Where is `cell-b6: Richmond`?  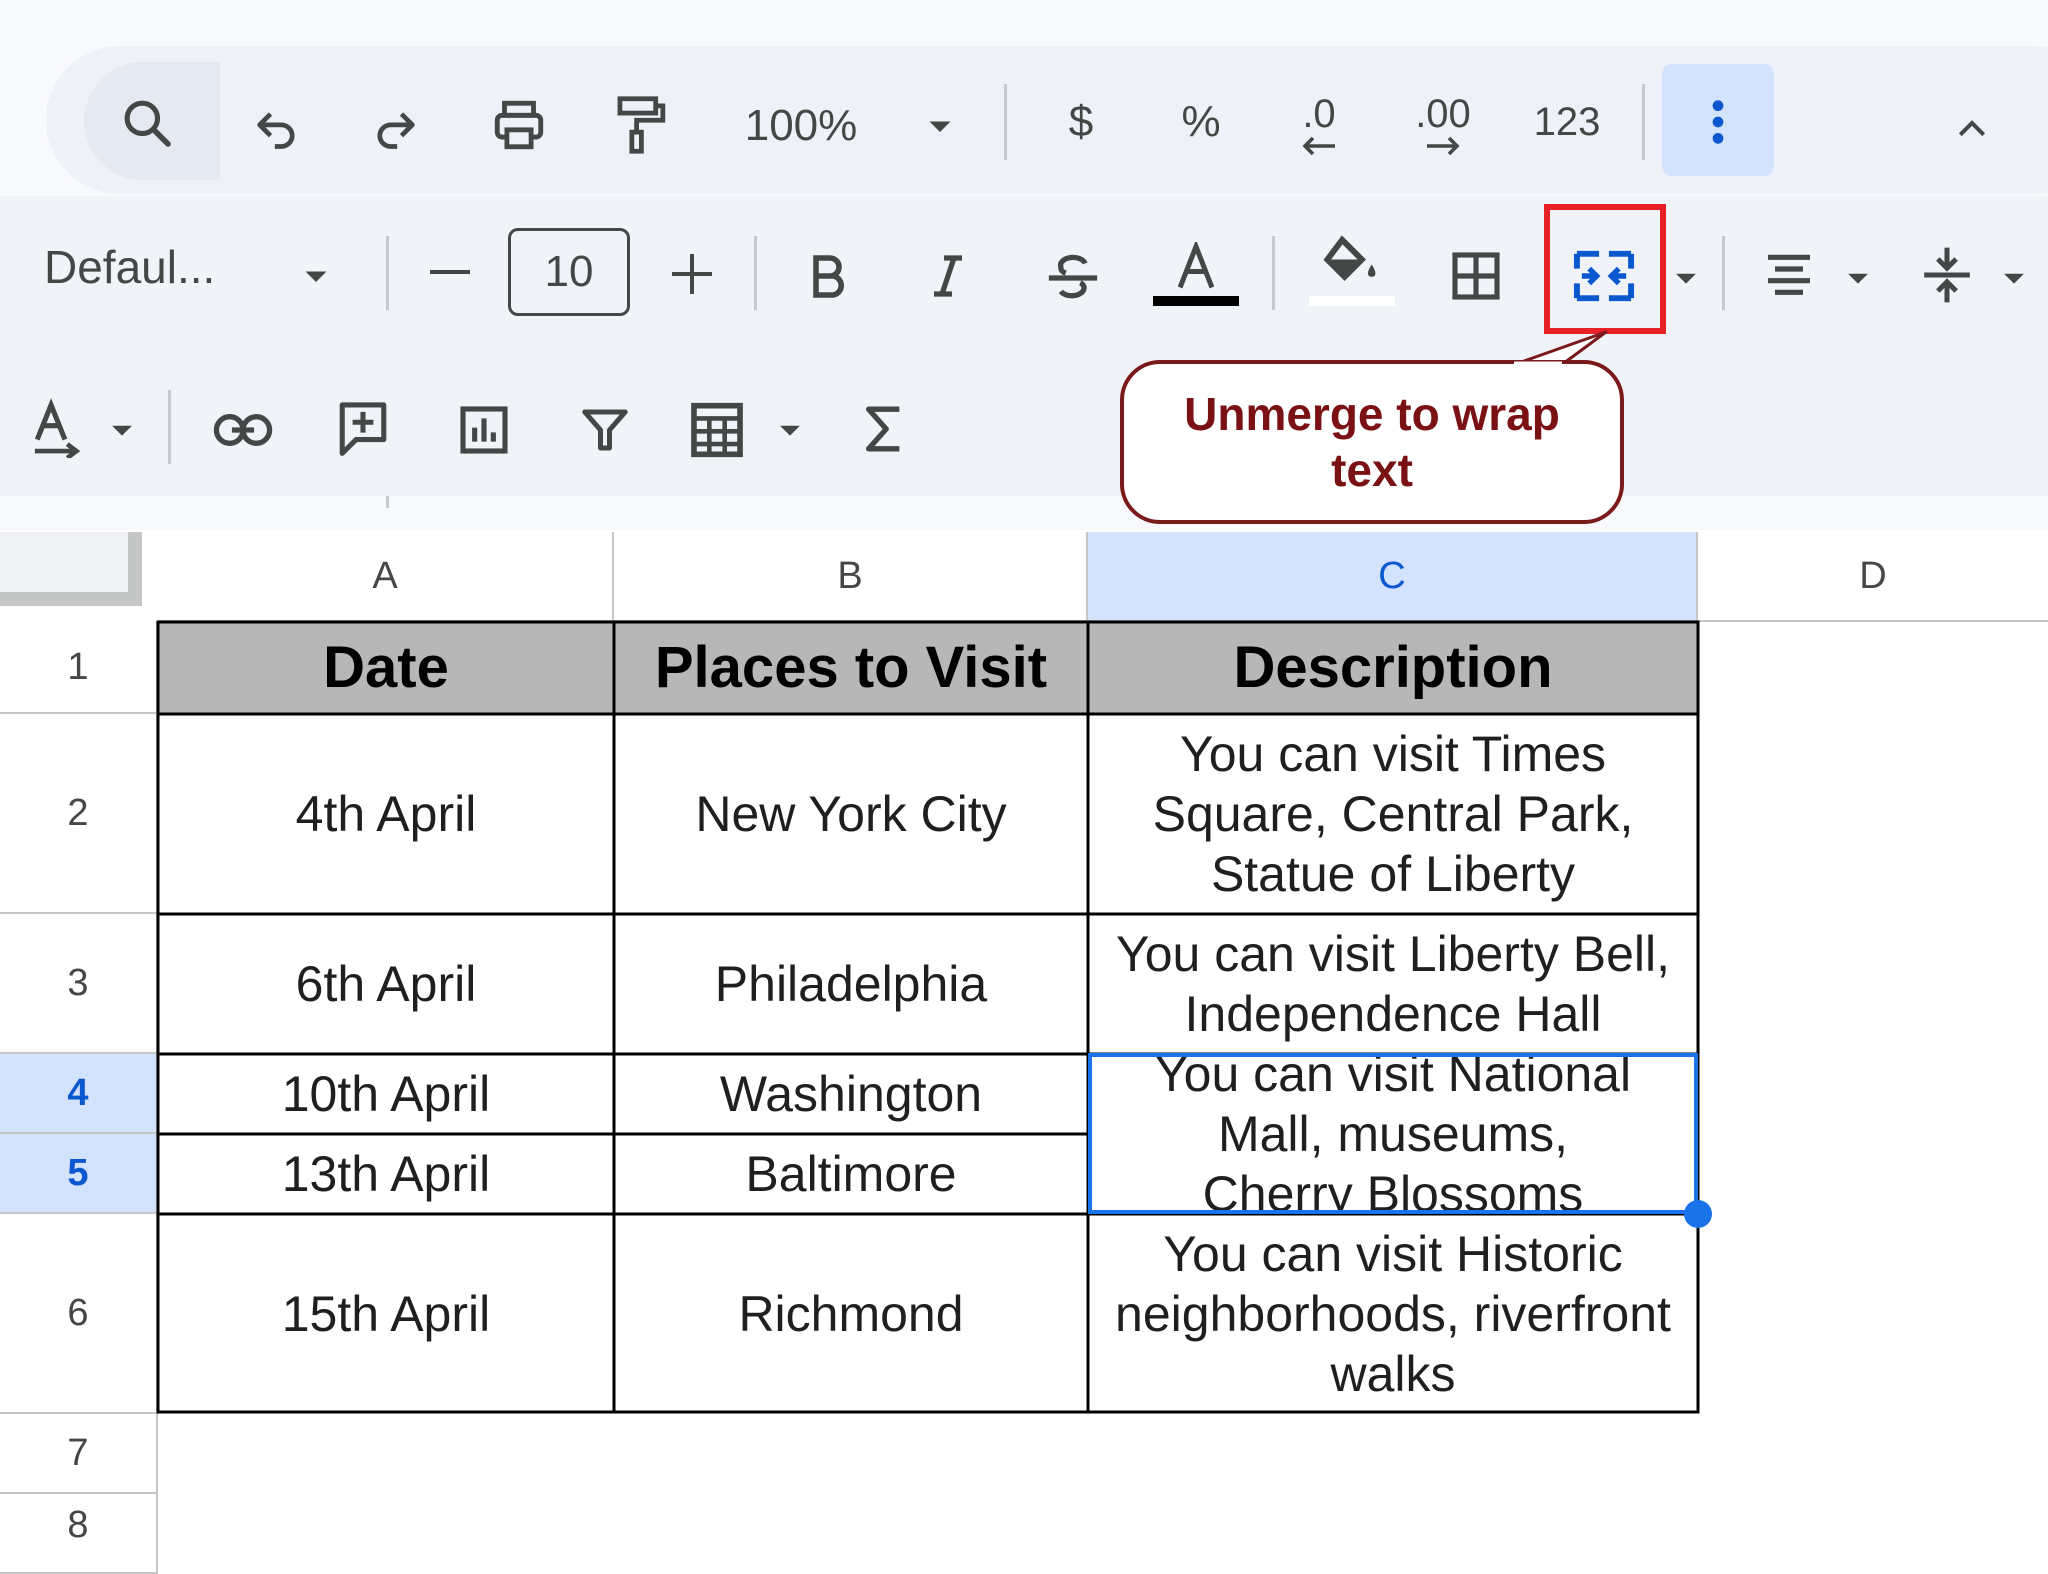 cell-b6: Richmond is located at coordinates (851, 1314).